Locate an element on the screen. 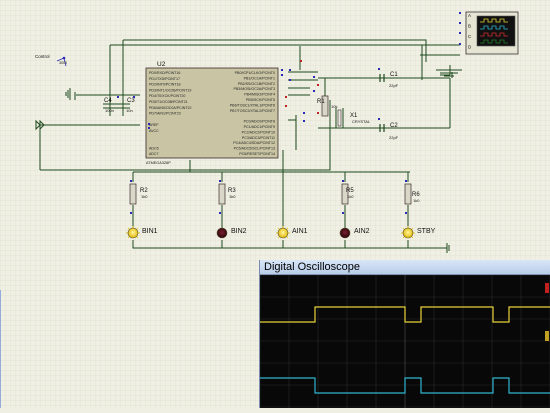 The width and height of the screenshot is (550, 413). c3-ref: C3 is located at coordinates (131, 101).